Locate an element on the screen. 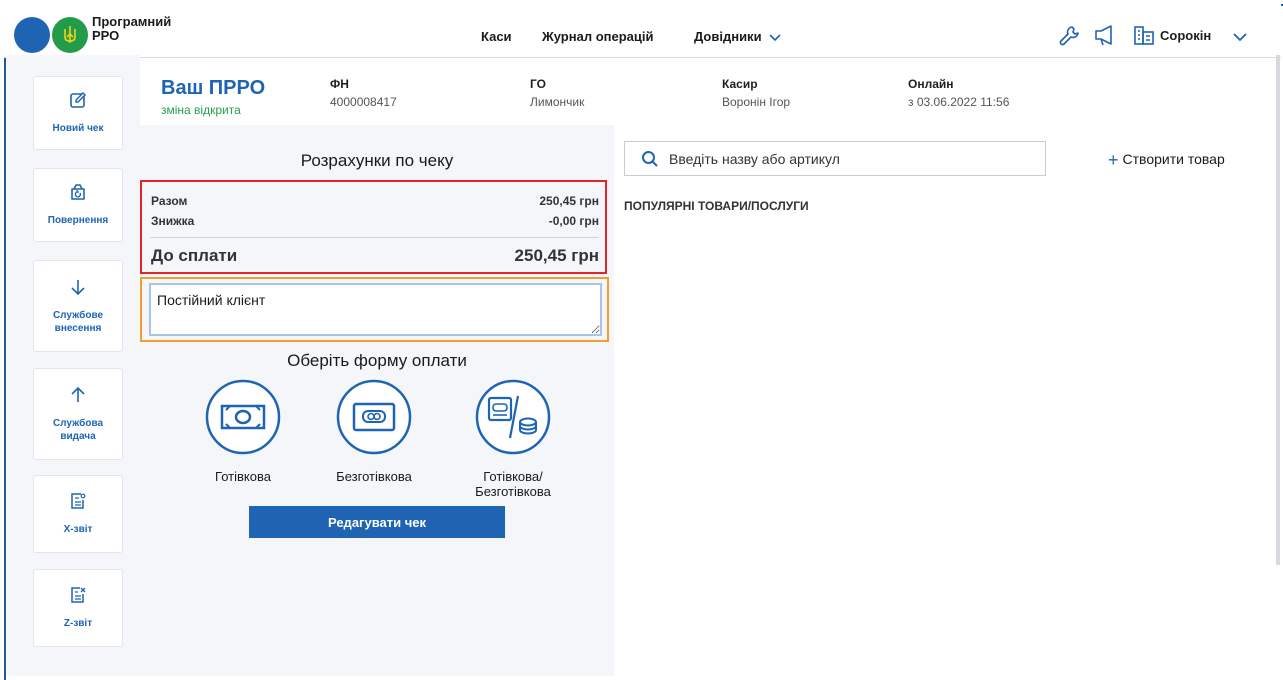  to-pay-label: До сплати is located at coordinates (194, 255).